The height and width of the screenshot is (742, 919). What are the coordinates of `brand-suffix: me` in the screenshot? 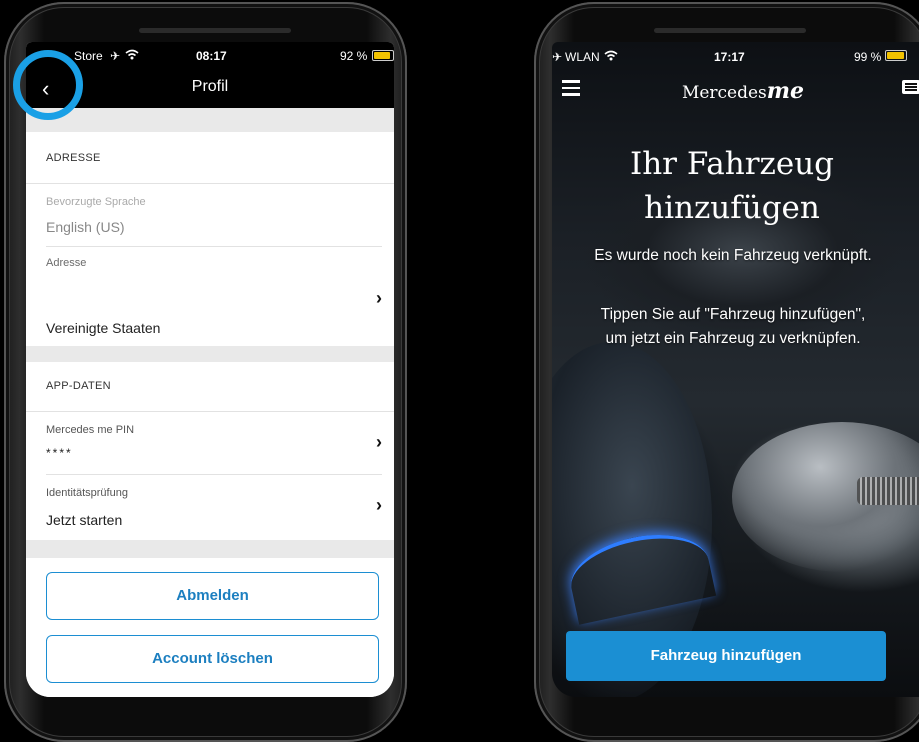 It's located at (785, 91).